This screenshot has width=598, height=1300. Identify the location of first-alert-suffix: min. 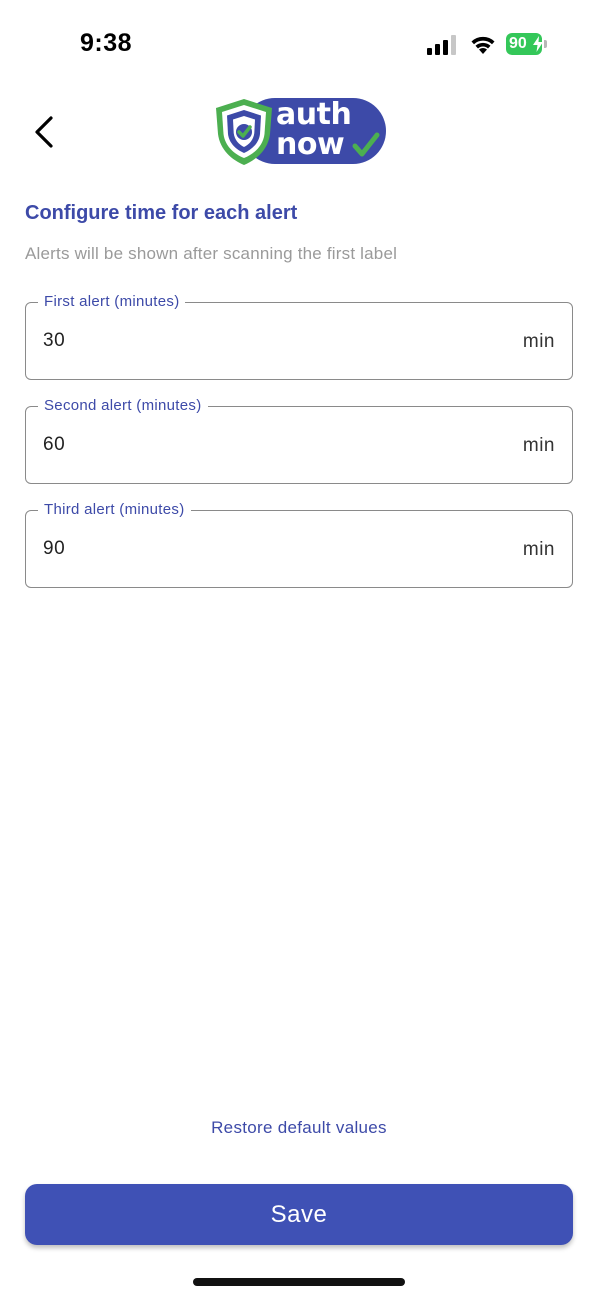
(538, 341).